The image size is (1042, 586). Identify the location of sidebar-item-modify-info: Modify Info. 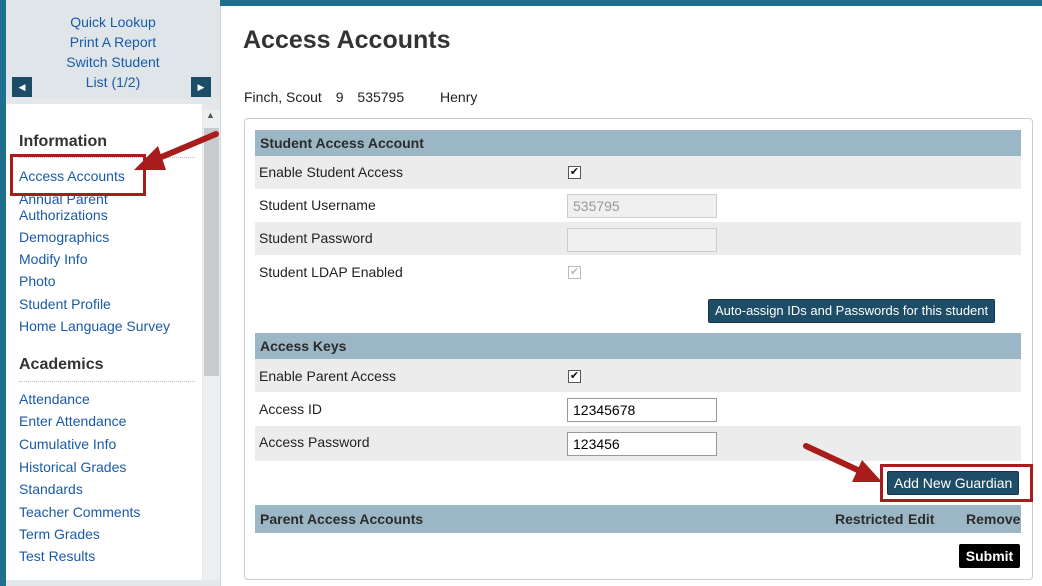
(53, 259).